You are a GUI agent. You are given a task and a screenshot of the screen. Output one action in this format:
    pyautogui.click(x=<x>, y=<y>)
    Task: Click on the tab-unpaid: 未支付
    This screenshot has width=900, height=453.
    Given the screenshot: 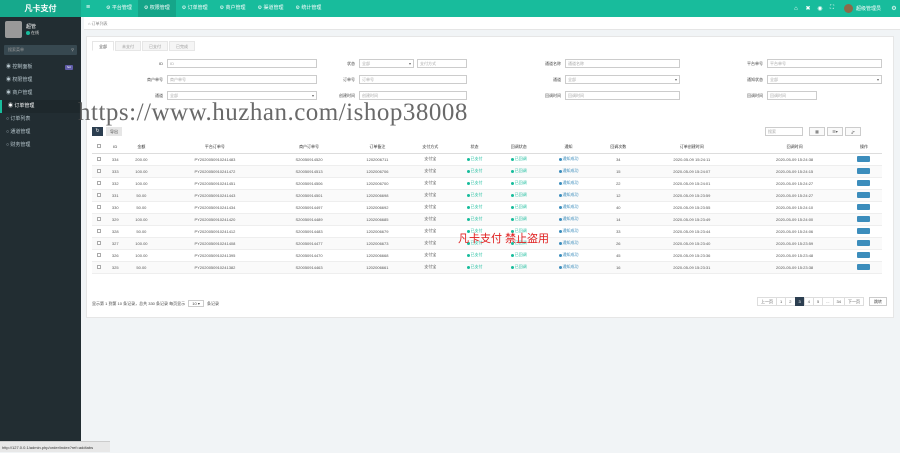 What is the action you would take?
    pyautogui.click(x=128, y=46)
    